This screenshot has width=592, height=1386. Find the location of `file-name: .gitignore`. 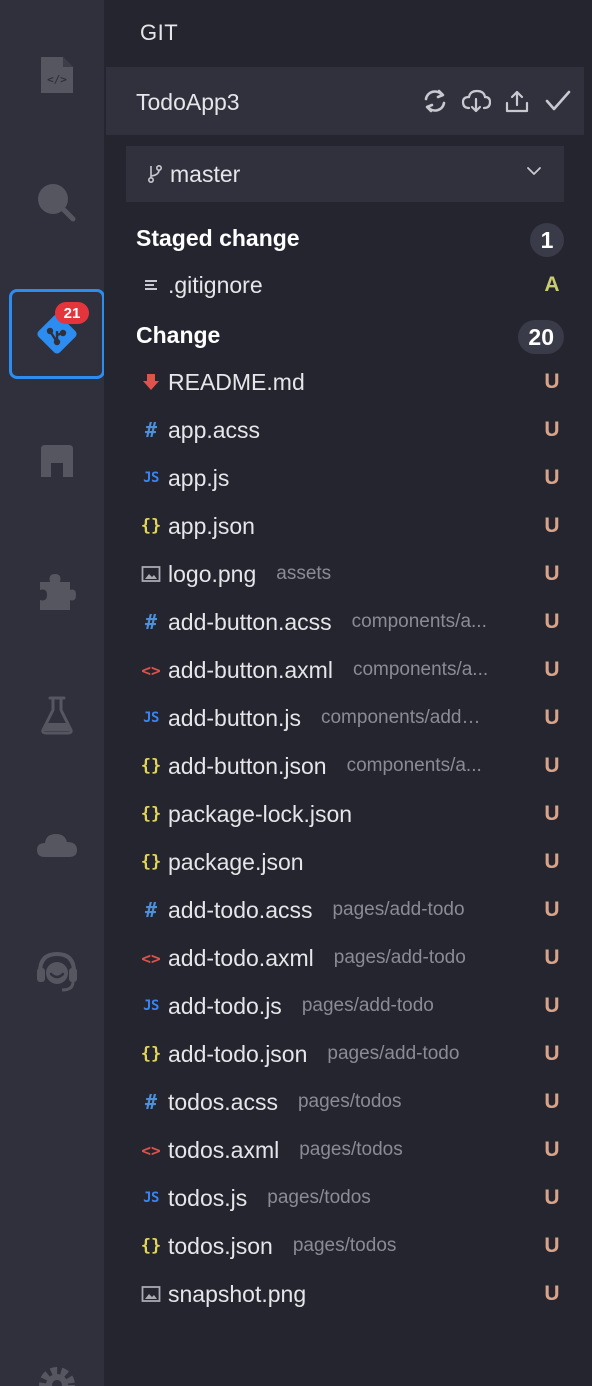

file-name: .gitignore is located at coordinates (215, 284).